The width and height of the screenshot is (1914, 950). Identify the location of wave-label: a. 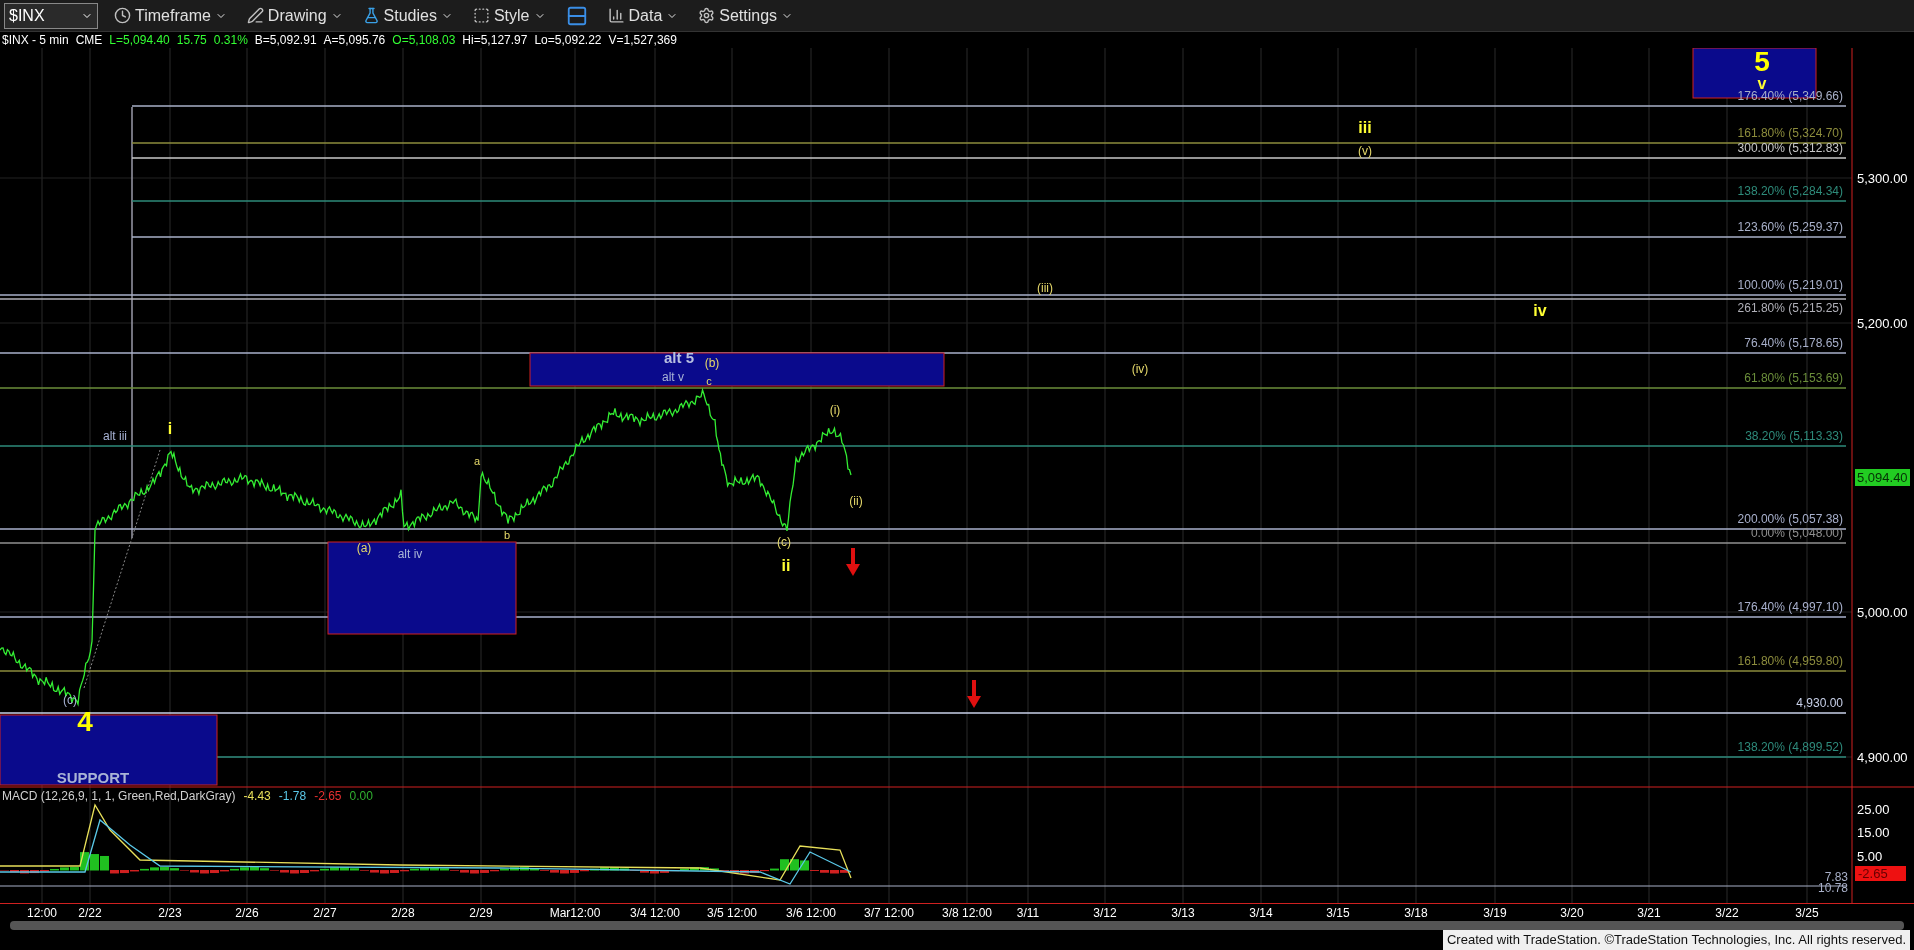
(477, 461).